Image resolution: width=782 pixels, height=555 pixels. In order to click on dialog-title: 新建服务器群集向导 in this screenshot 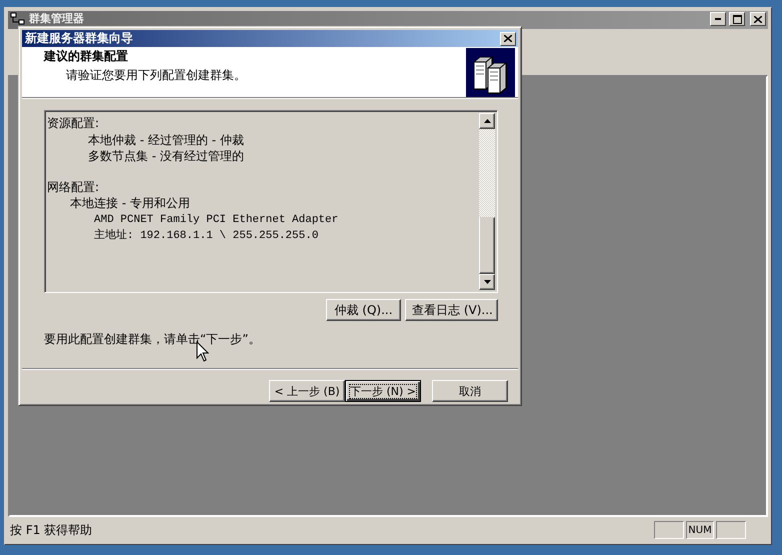, I will do `click(79, 38)`.